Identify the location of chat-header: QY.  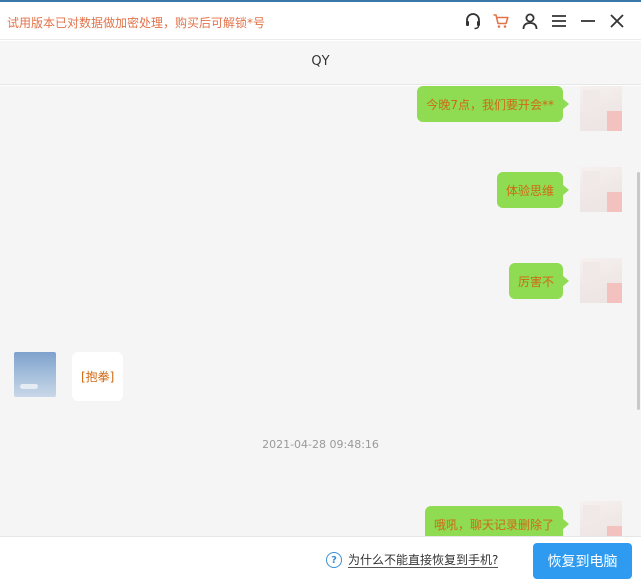
(320, 63).